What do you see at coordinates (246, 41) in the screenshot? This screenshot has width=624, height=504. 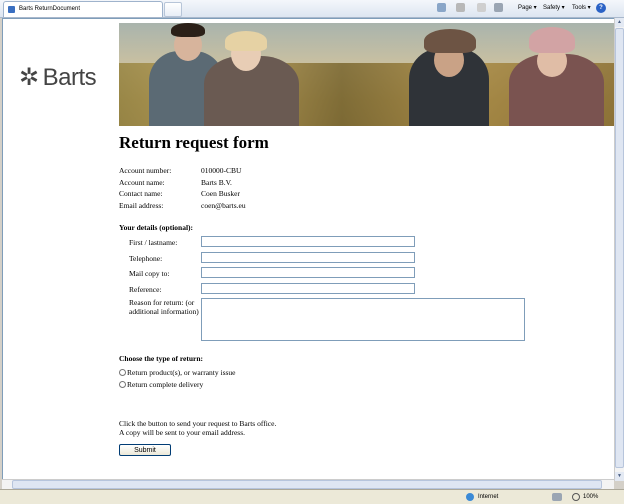 I see `banner-model-2-hair` at bounding box center [246, 41].